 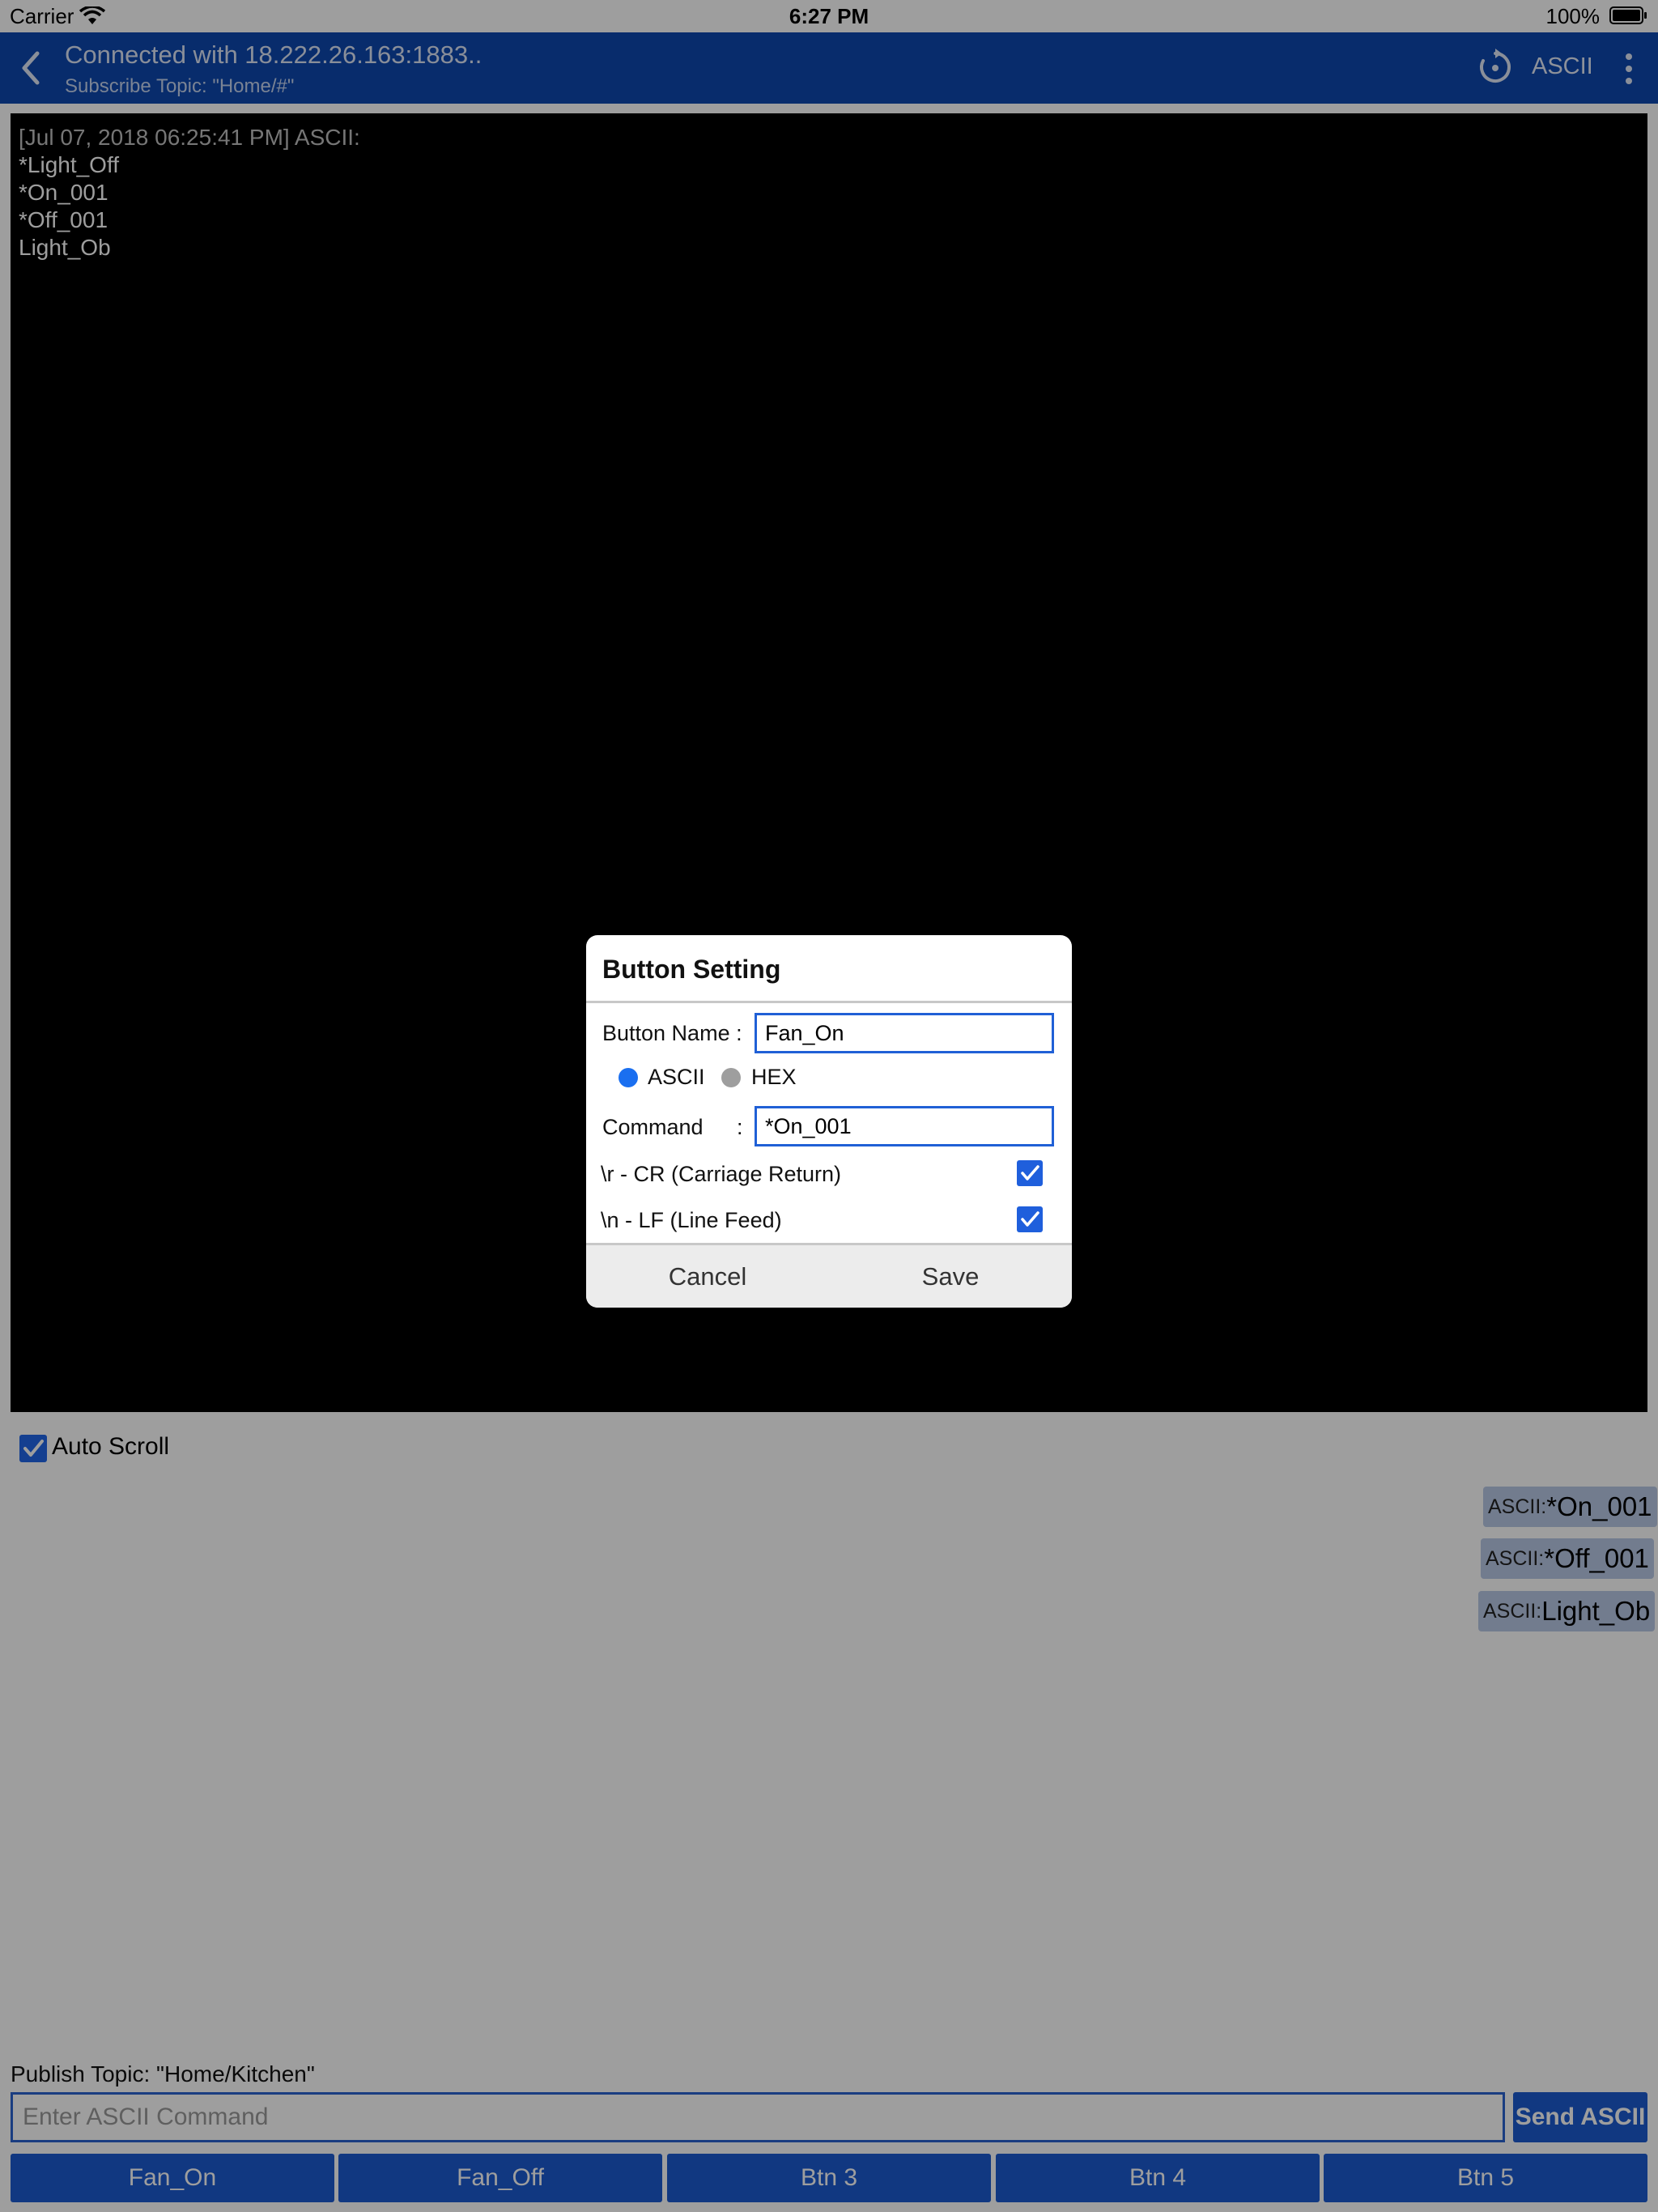 What do you see at coordinates (904, 1126) in the screenshot?
I see `command-value-input` at bounding box center [904, 1126].